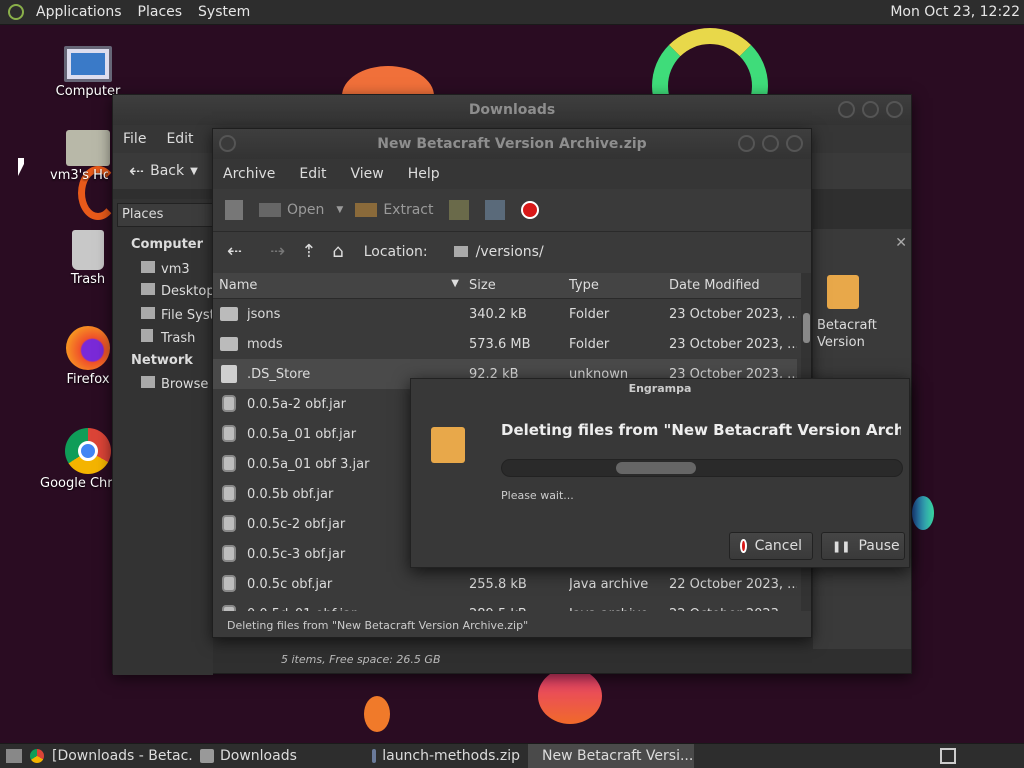 The height and width of the screenshot is (768, 1024). I want to click on system-menu: System, so click(224, 12).